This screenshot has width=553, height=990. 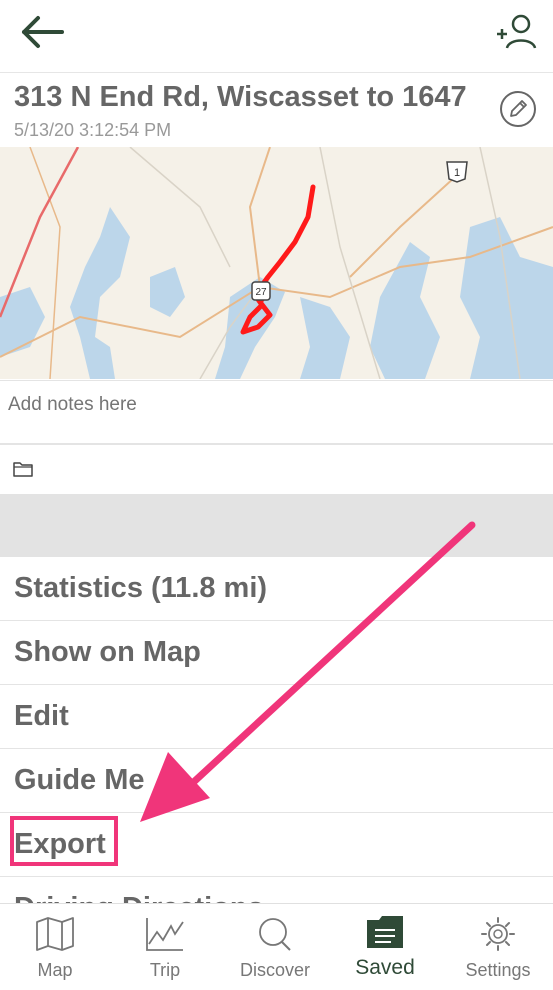 What do you see at coordinates (278, 405) in the screenshot?
I see `notes-input` at bounding box center [278, 405].